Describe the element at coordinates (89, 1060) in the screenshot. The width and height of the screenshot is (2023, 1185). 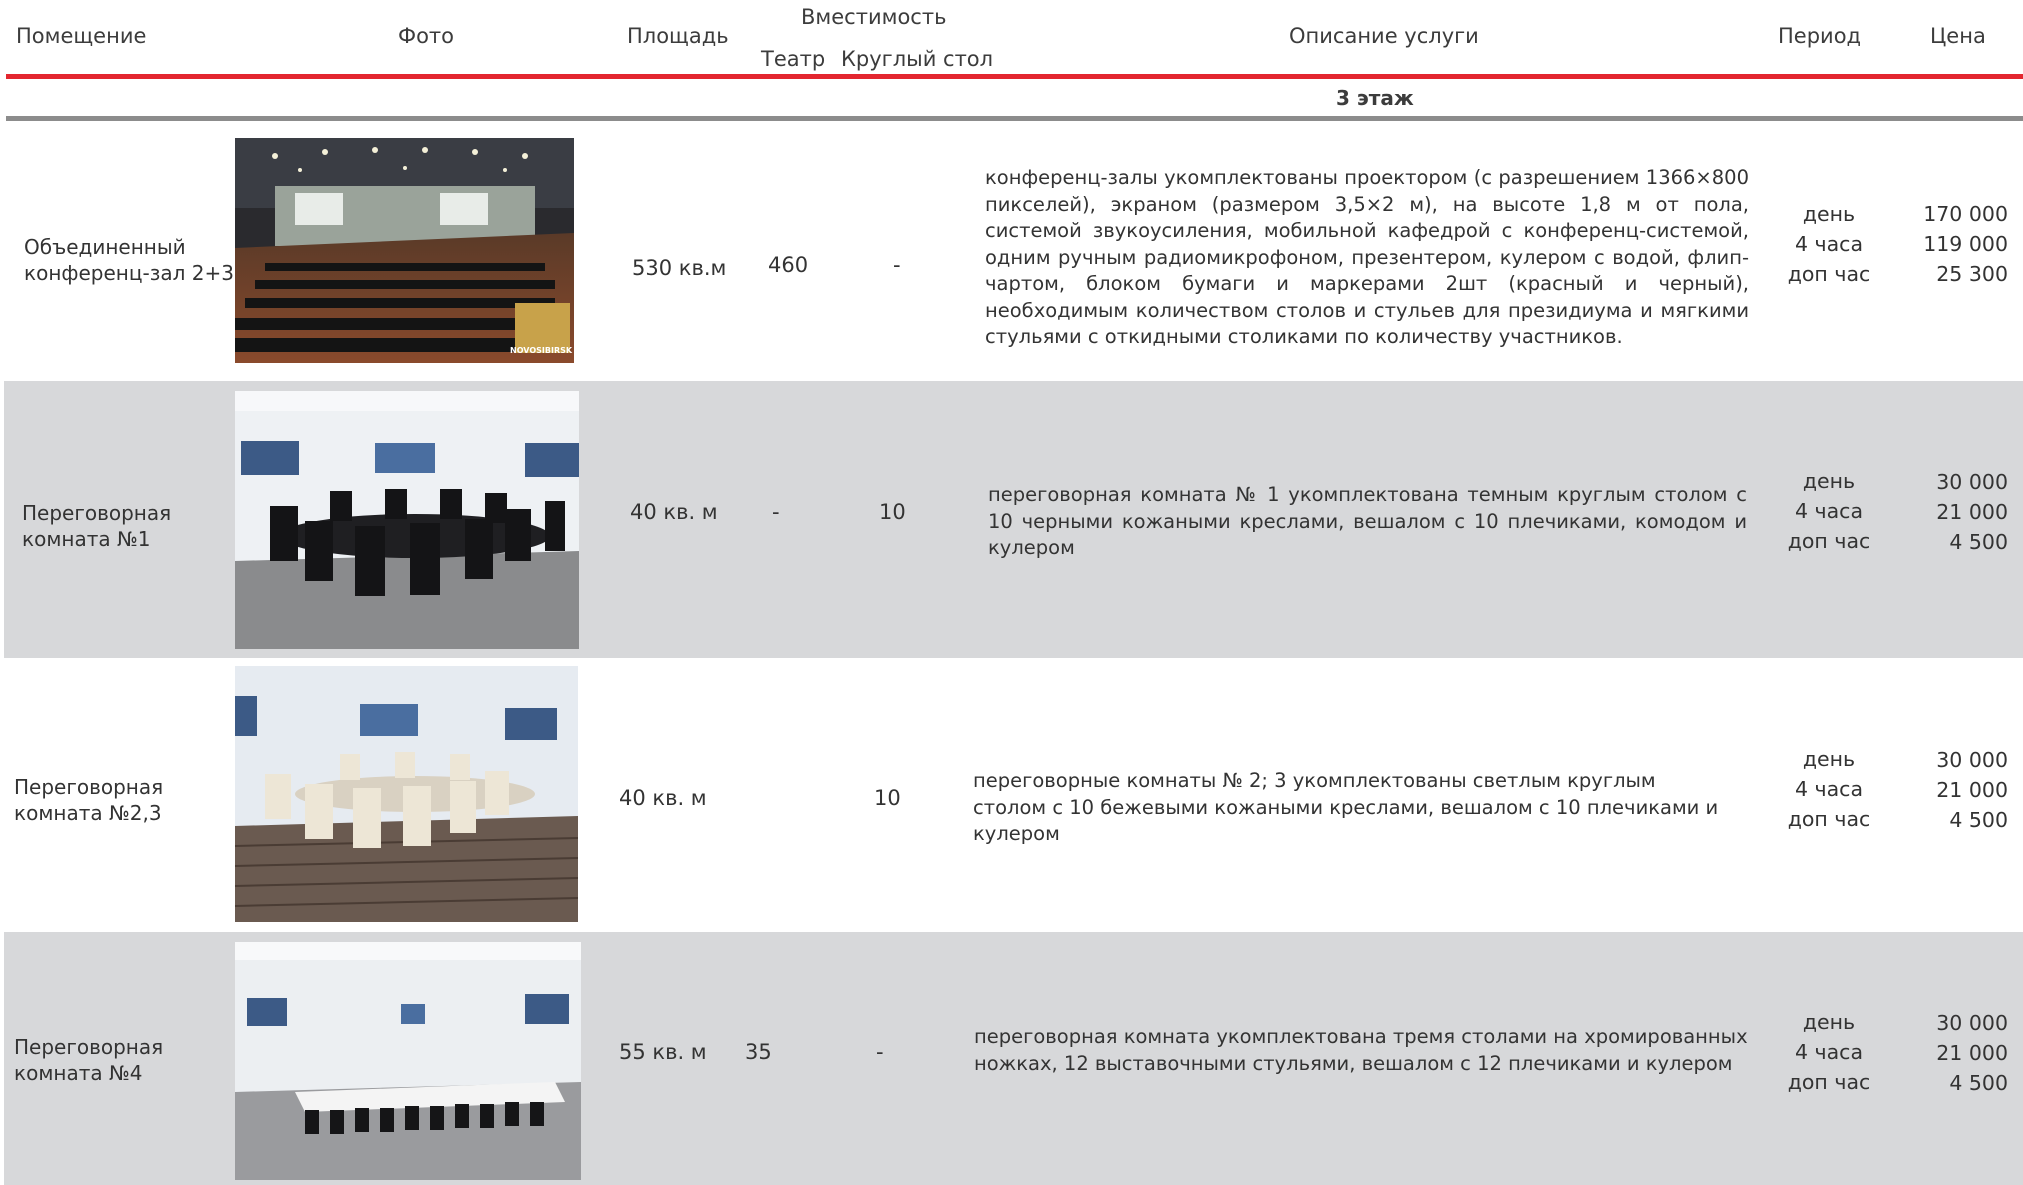
I see `room-name: Переговорная комната №4` at that location.